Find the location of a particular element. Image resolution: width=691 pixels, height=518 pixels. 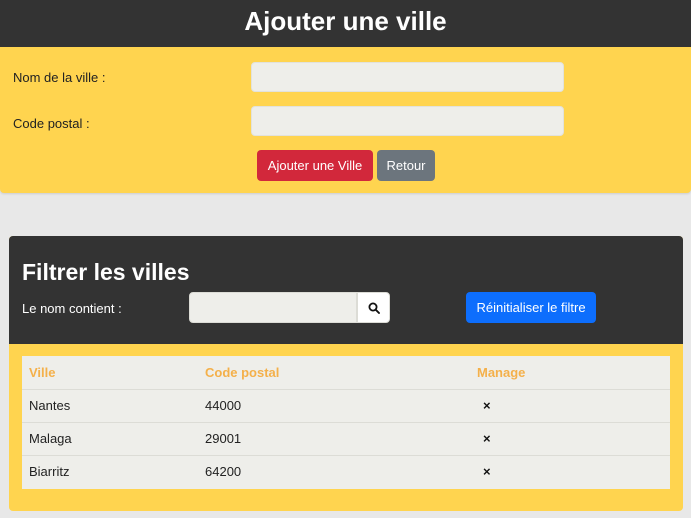

postal-code-label: Code postal : is located at coordinates (51, 123).